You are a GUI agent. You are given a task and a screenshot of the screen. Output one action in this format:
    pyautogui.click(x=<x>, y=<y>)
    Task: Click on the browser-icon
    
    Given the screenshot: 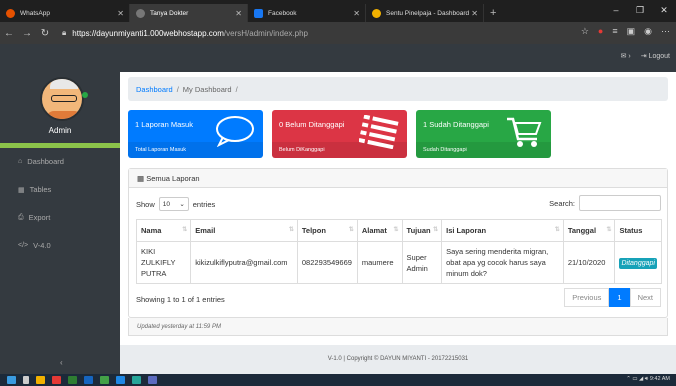 What is the action you would take?
    pyautogui.click(x=56, y=380)
    